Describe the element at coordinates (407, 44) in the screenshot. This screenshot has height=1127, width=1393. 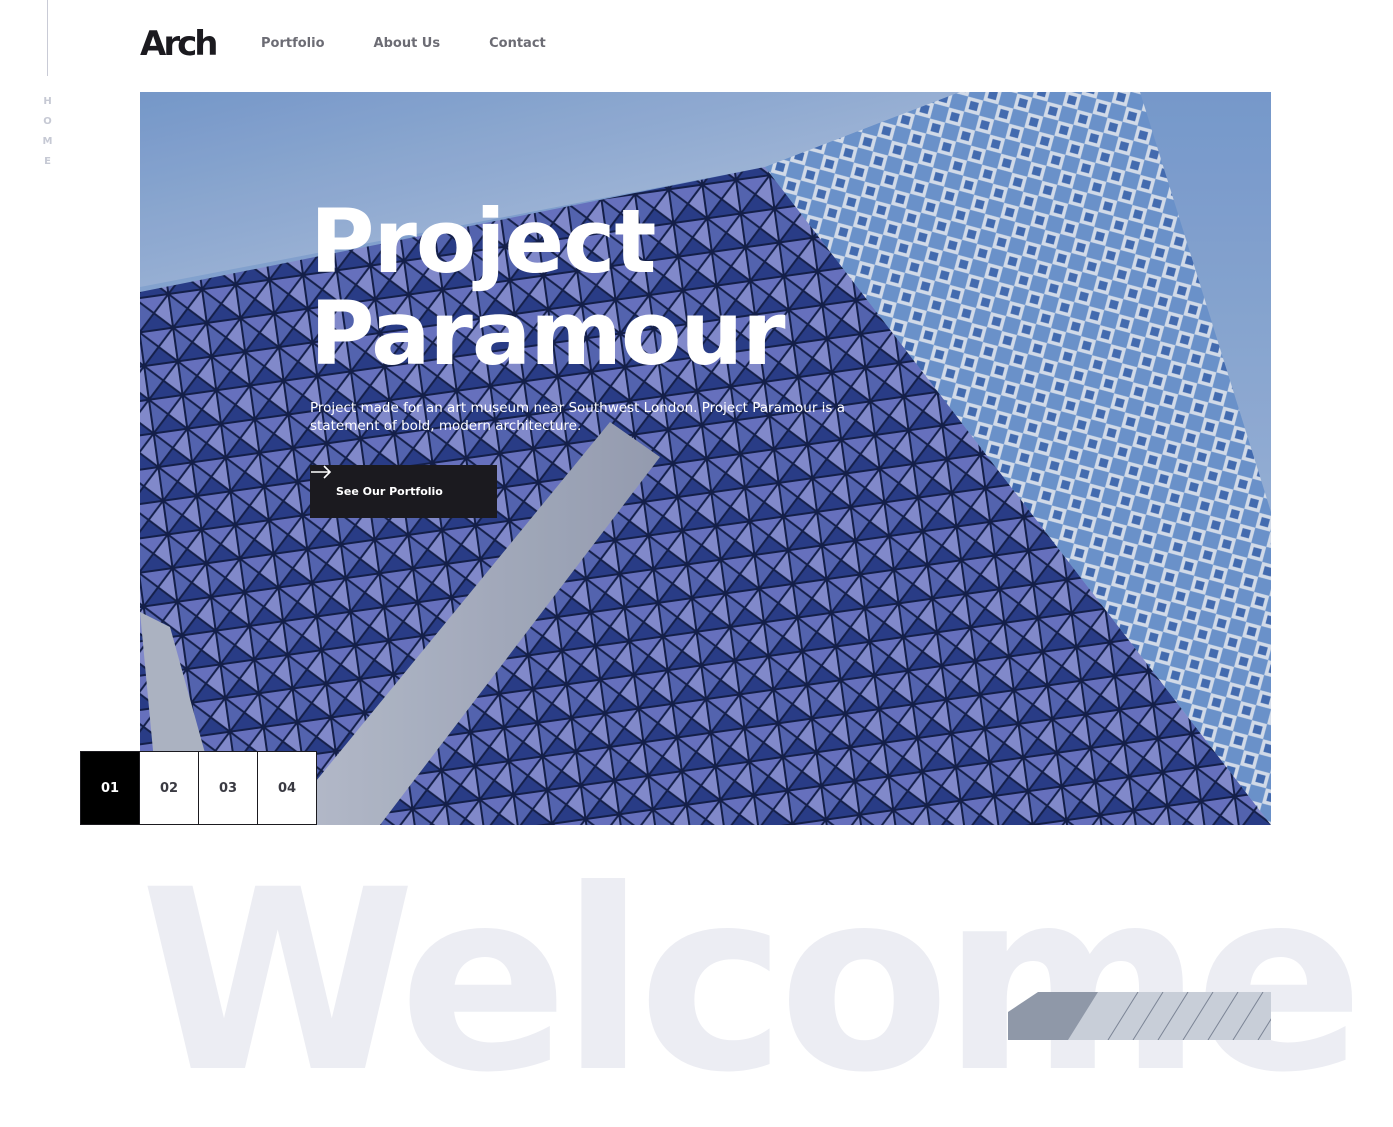
I see `nav-link-about-us: About Us` at that location.